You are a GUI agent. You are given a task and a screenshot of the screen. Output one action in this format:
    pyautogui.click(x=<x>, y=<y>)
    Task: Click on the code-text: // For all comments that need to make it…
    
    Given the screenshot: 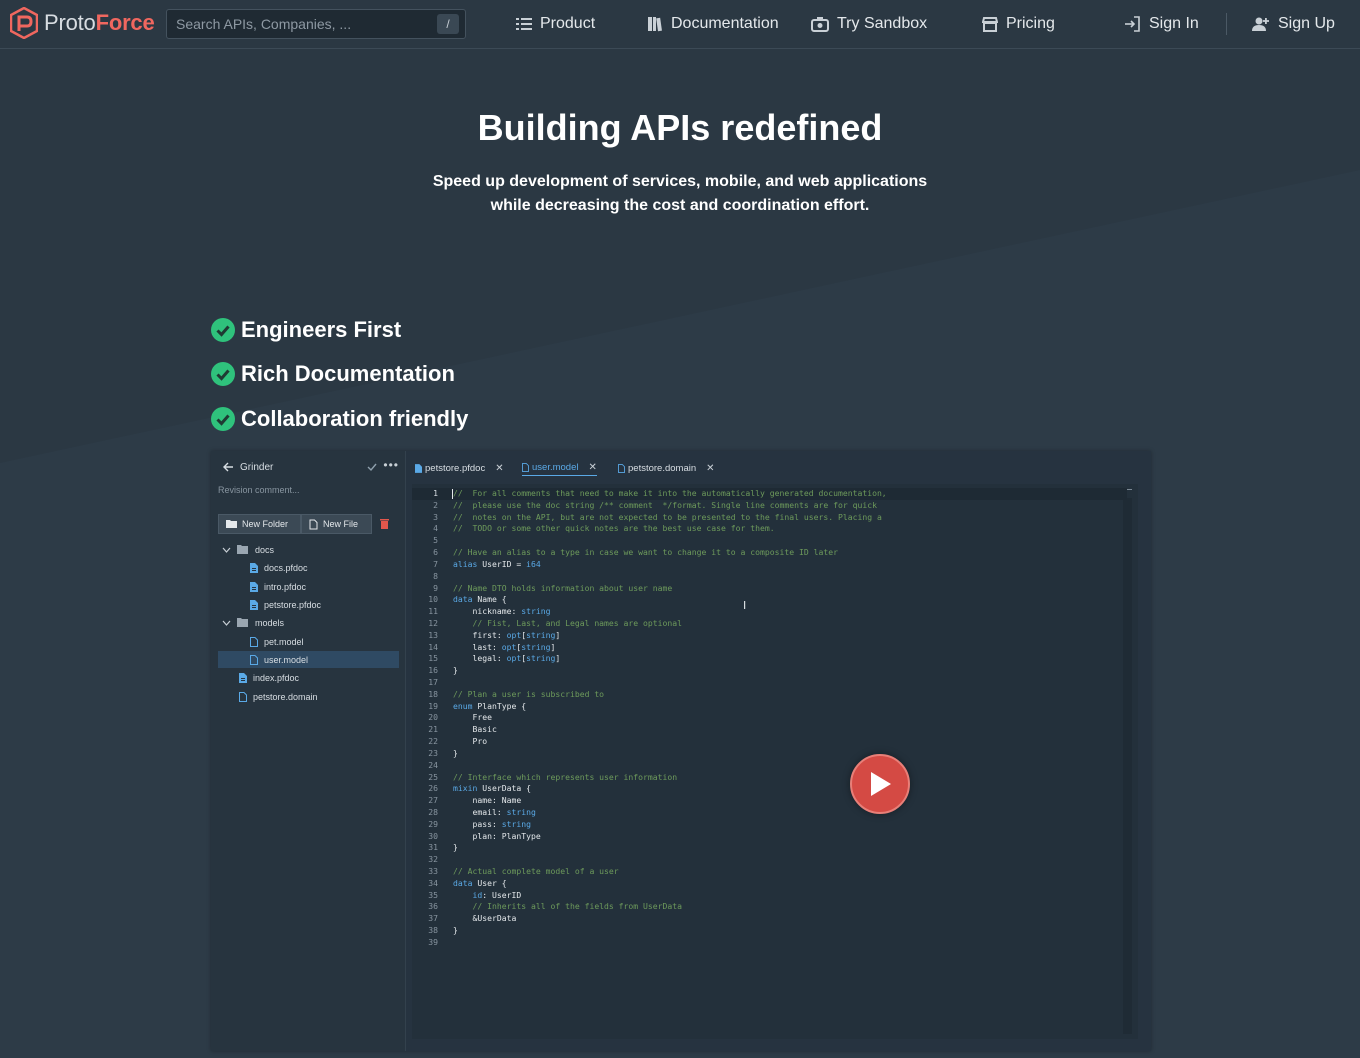 What is the action you would take?
    pyautogui.click(x=670, y=493)
    